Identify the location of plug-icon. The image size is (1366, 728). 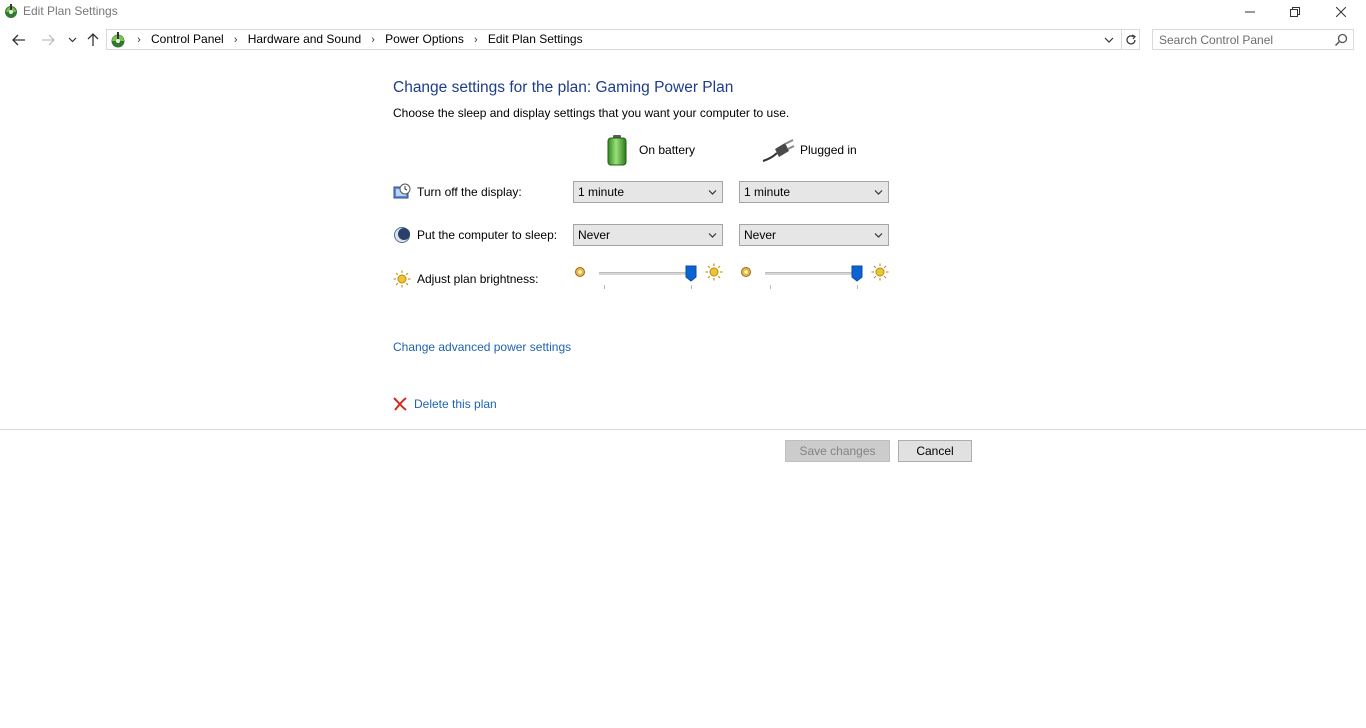
(778, 150).